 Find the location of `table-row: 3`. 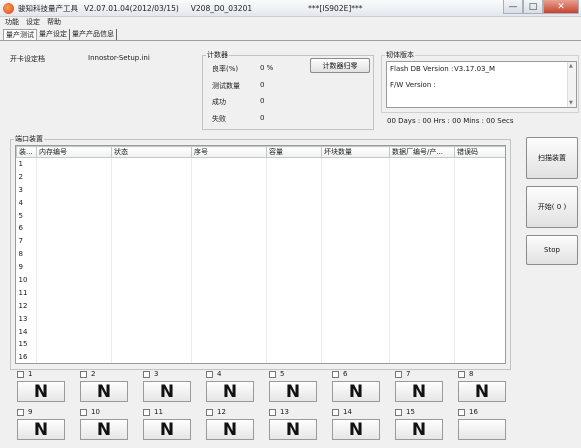

table-row: 3 is located at coordinates (260, 190).